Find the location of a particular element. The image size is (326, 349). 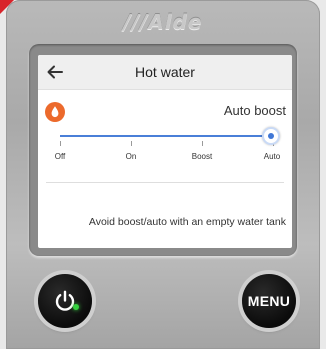

water-drop-icon is located at coordinates (55, 112).